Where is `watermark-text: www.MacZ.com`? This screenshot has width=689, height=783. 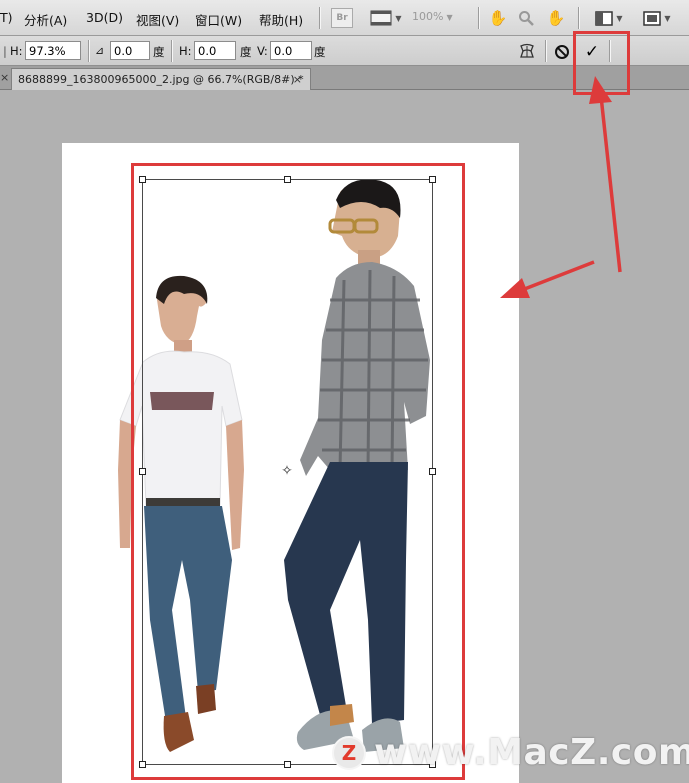
watermark-text: www.MacZ.com is located at coordinates (531, 752).